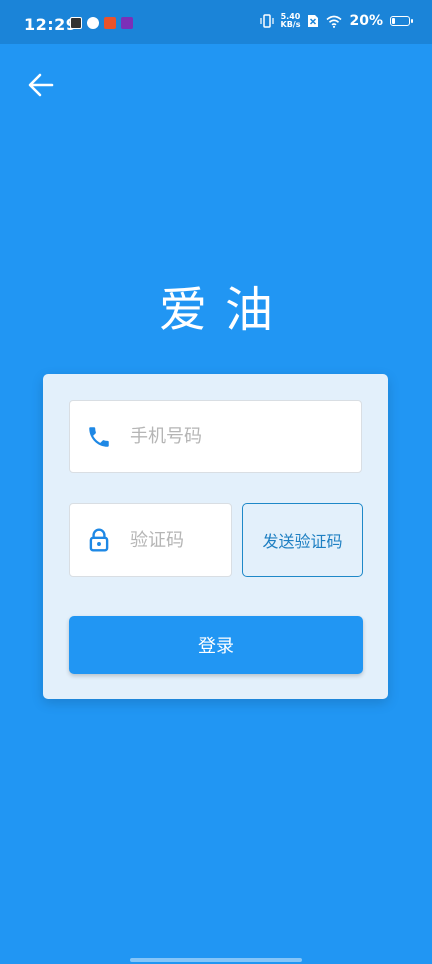  Describe the element at coordinates (76, 23) in the screenshot. I see `video-app-icon` at that location.